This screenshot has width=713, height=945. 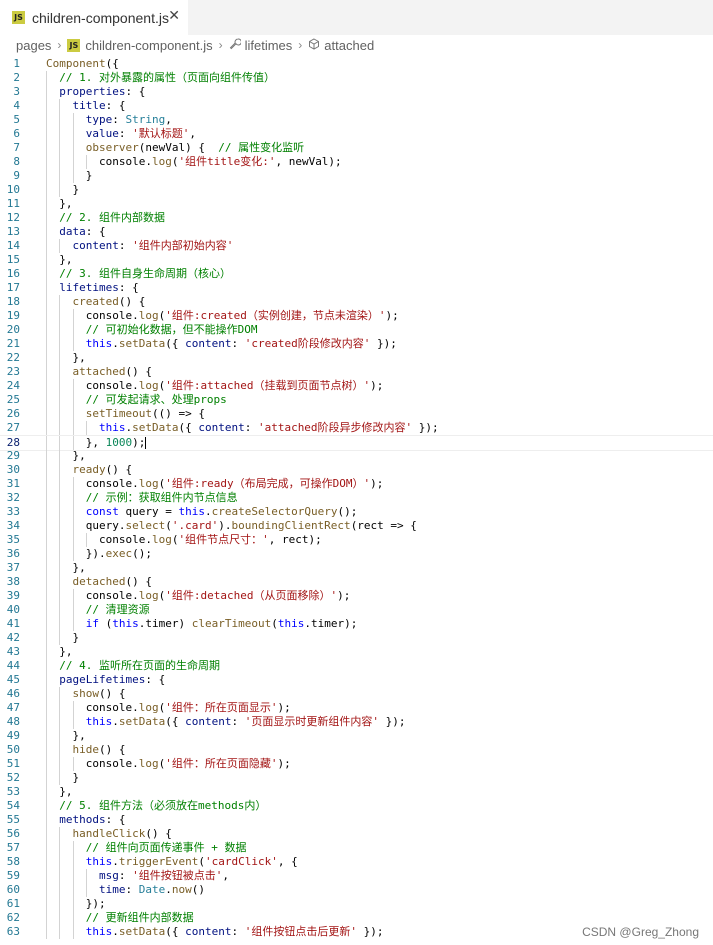 I want to click on code-line: 16 // 3. 组件自身生命周期（核心）, so click(x=356, y=274).